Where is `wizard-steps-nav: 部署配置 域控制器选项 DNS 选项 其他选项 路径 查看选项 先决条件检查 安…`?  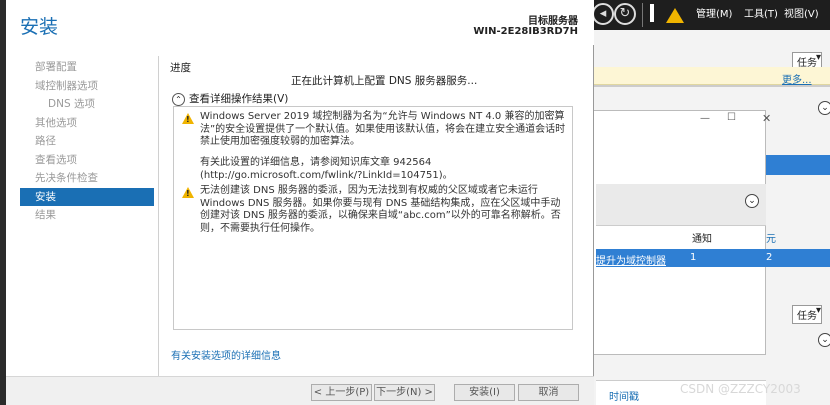 wizard-steps-nav: 部署配置 域控制器选项 DNS 选项 其他选项 路径 查看选项 先决条件检查 安… is located at coordinates (87, 141).